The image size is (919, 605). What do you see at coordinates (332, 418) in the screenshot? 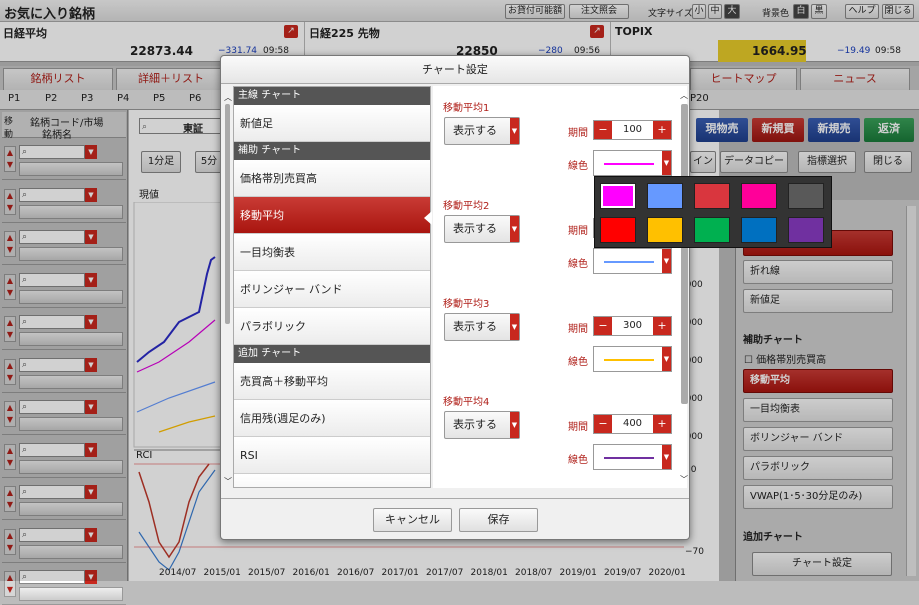
I see `menu-item: 信用残(週足のみ)` at bounding box center [332, 418].